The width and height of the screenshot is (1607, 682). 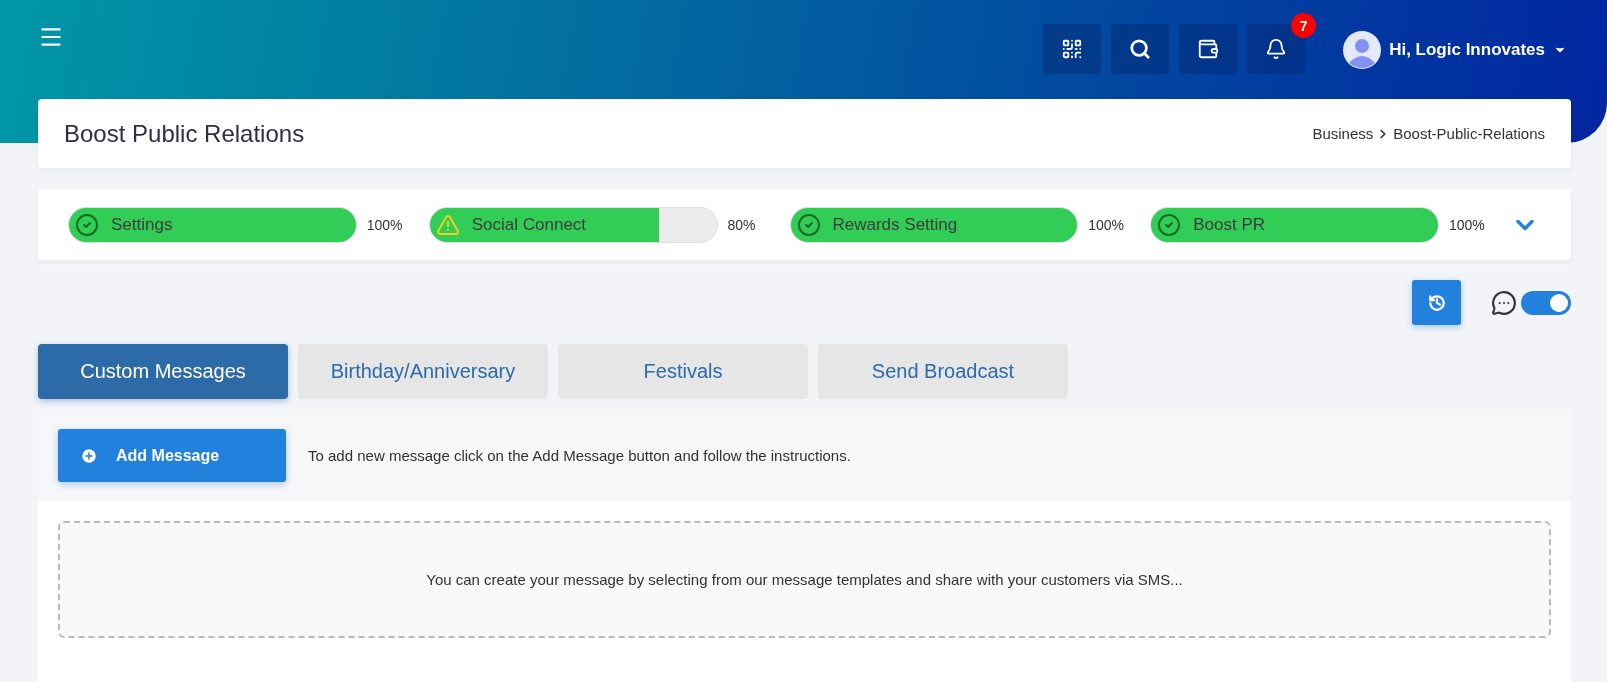 I want to click on tab: Festivals, so click(x=683, y=371).